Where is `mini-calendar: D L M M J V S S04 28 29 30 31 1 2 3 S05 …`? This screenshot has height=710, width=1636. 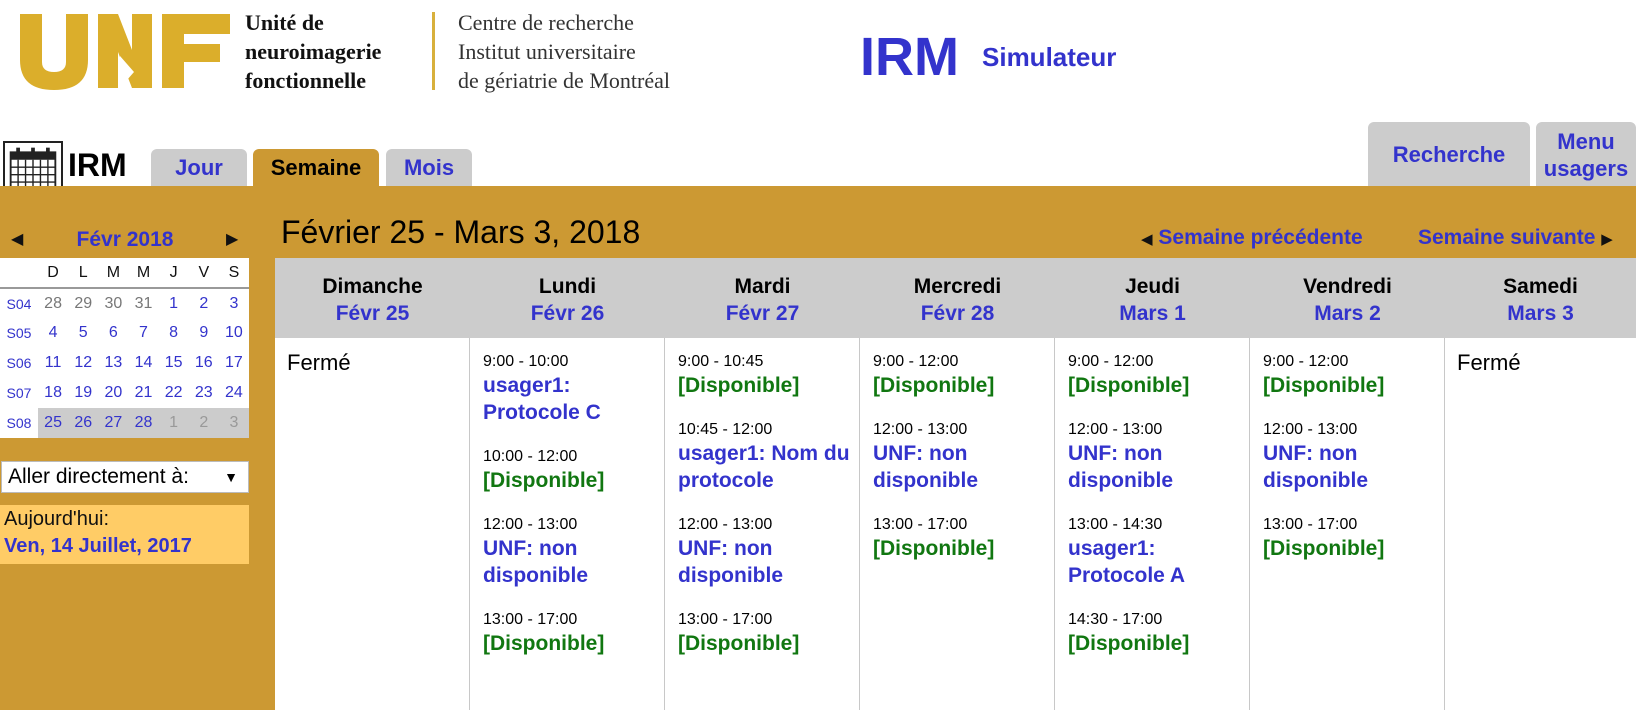 mini-calendar: D L M M J V S S04 28 29 30 31 1 2 3 S05 … is located at coordinates (124, 348).